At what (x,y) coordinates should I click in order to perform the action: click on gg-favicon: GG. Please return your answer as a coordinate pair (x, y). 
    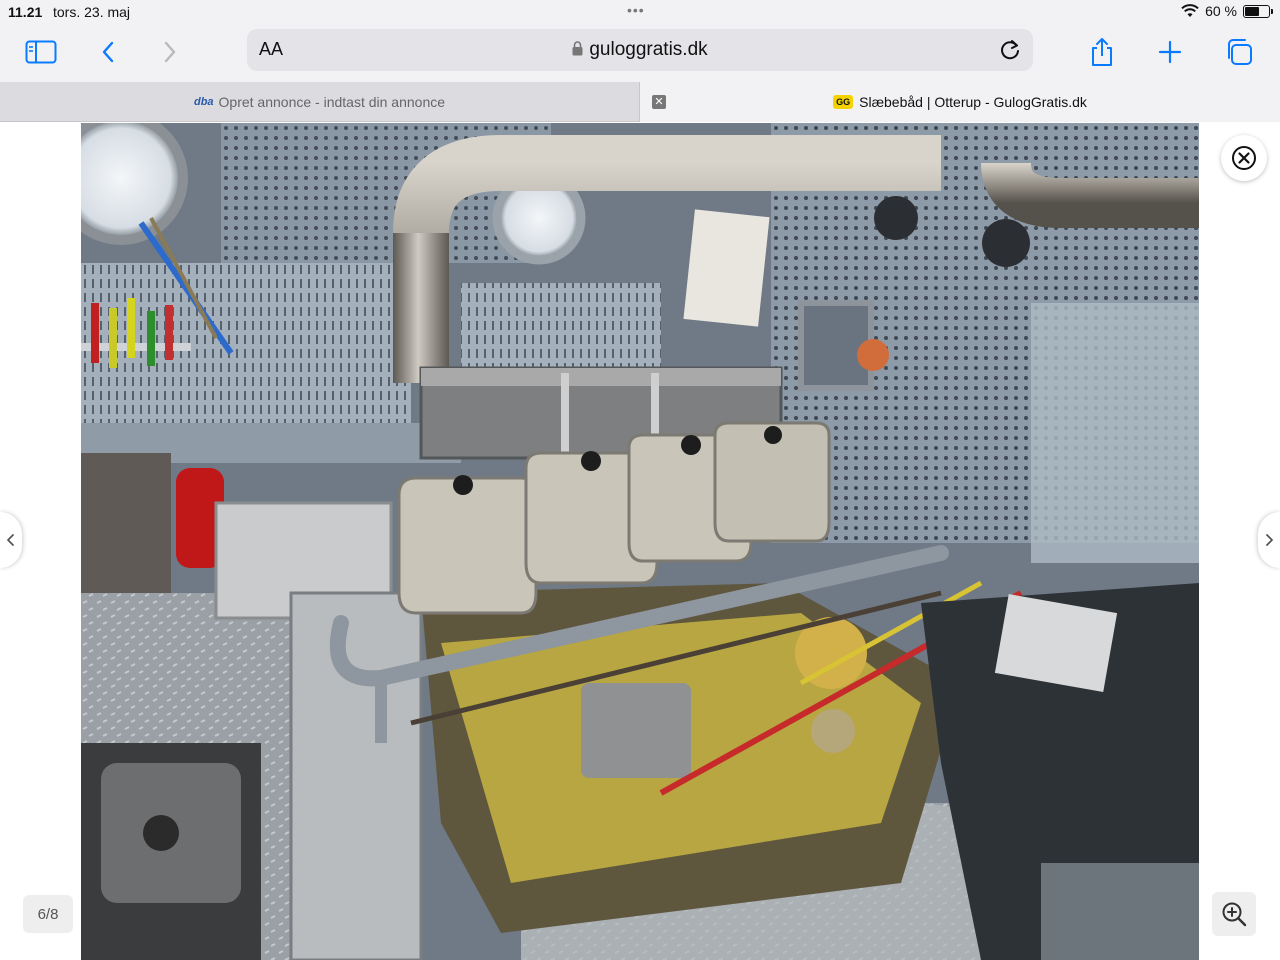
    Looking at the image, I should click on (843, 102).